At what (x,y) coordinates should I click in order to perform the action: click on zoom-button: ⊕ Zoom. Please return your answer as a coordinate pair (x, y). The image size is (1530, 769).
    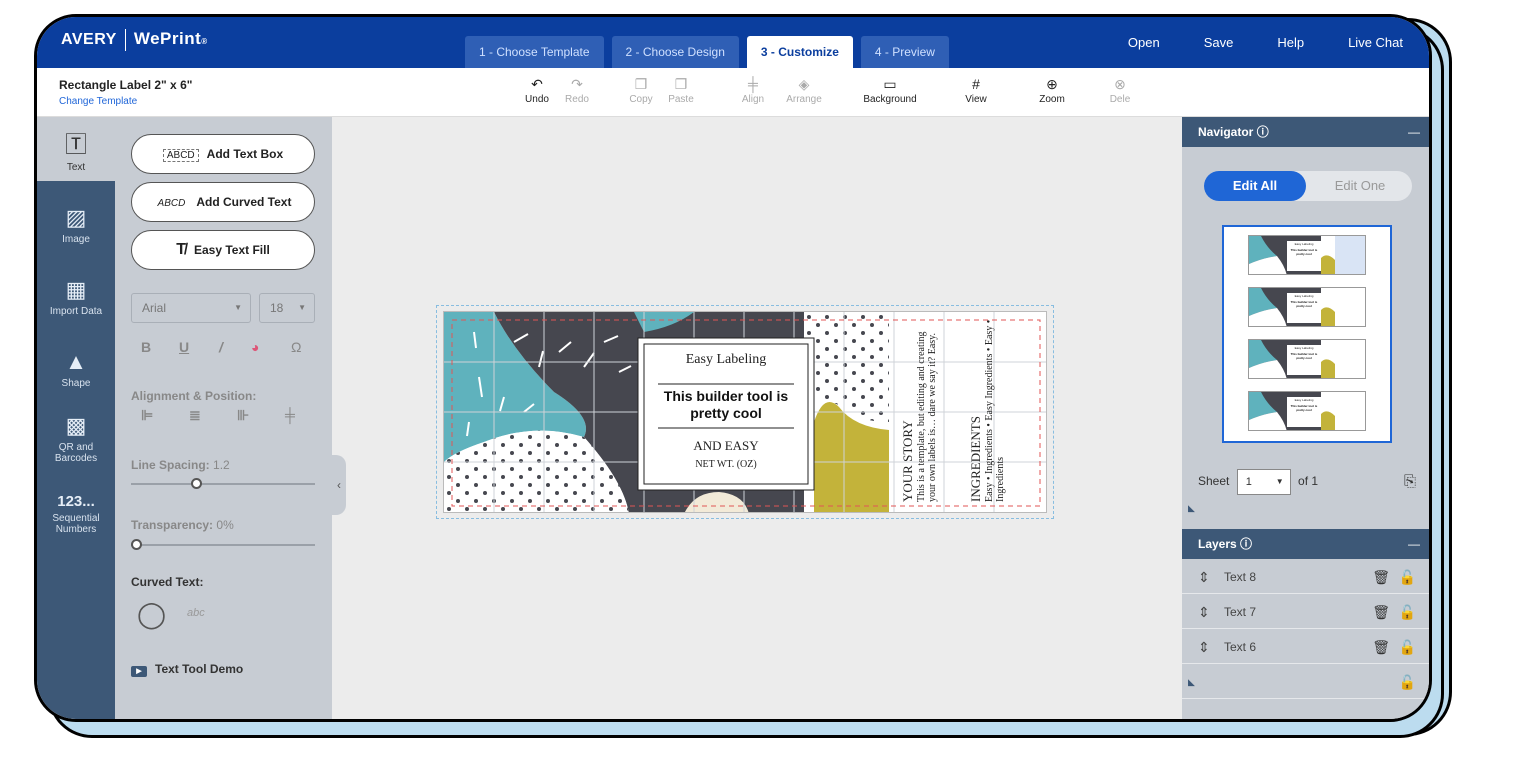
    Looking at the image, I should click on (1052, 89).